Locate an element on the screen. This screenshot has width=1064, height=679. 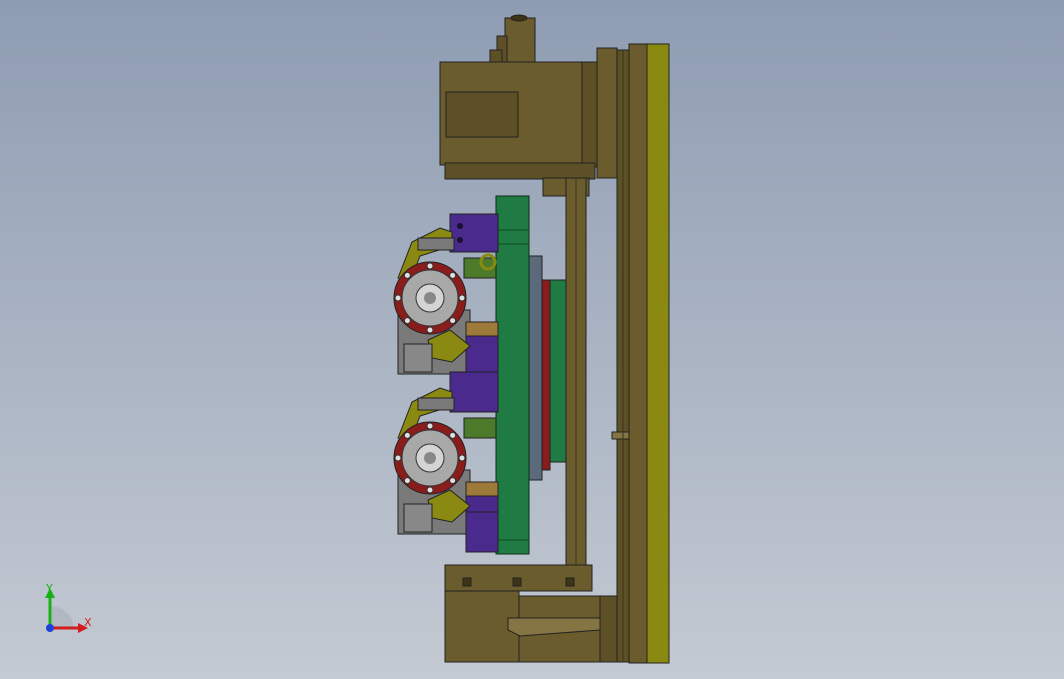
bronze-back-plate is located at coordinates (638, 353).